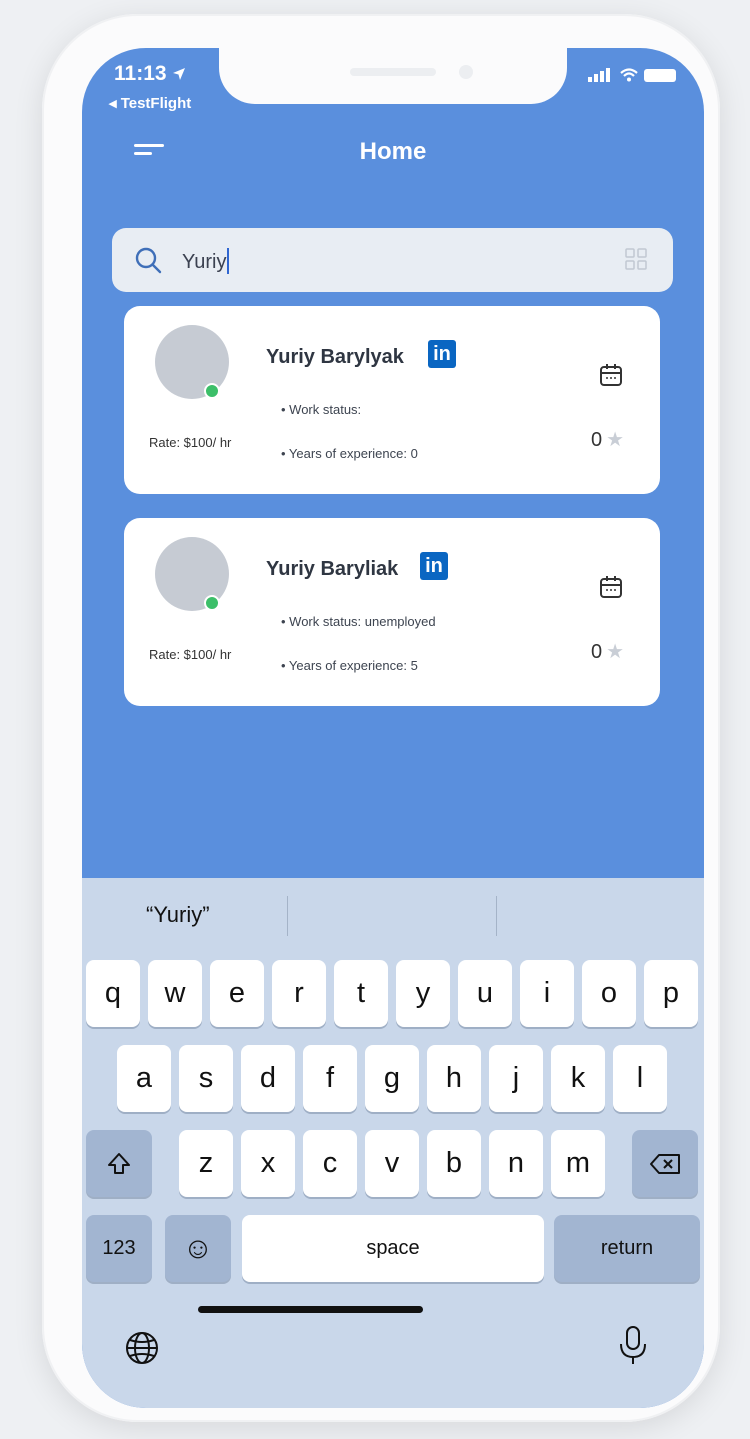 The width and height of the screenshot is (750, 1439). Describe the element at coordinates (268, 1163) in the screenshot. I see `key-x: x` at that location.